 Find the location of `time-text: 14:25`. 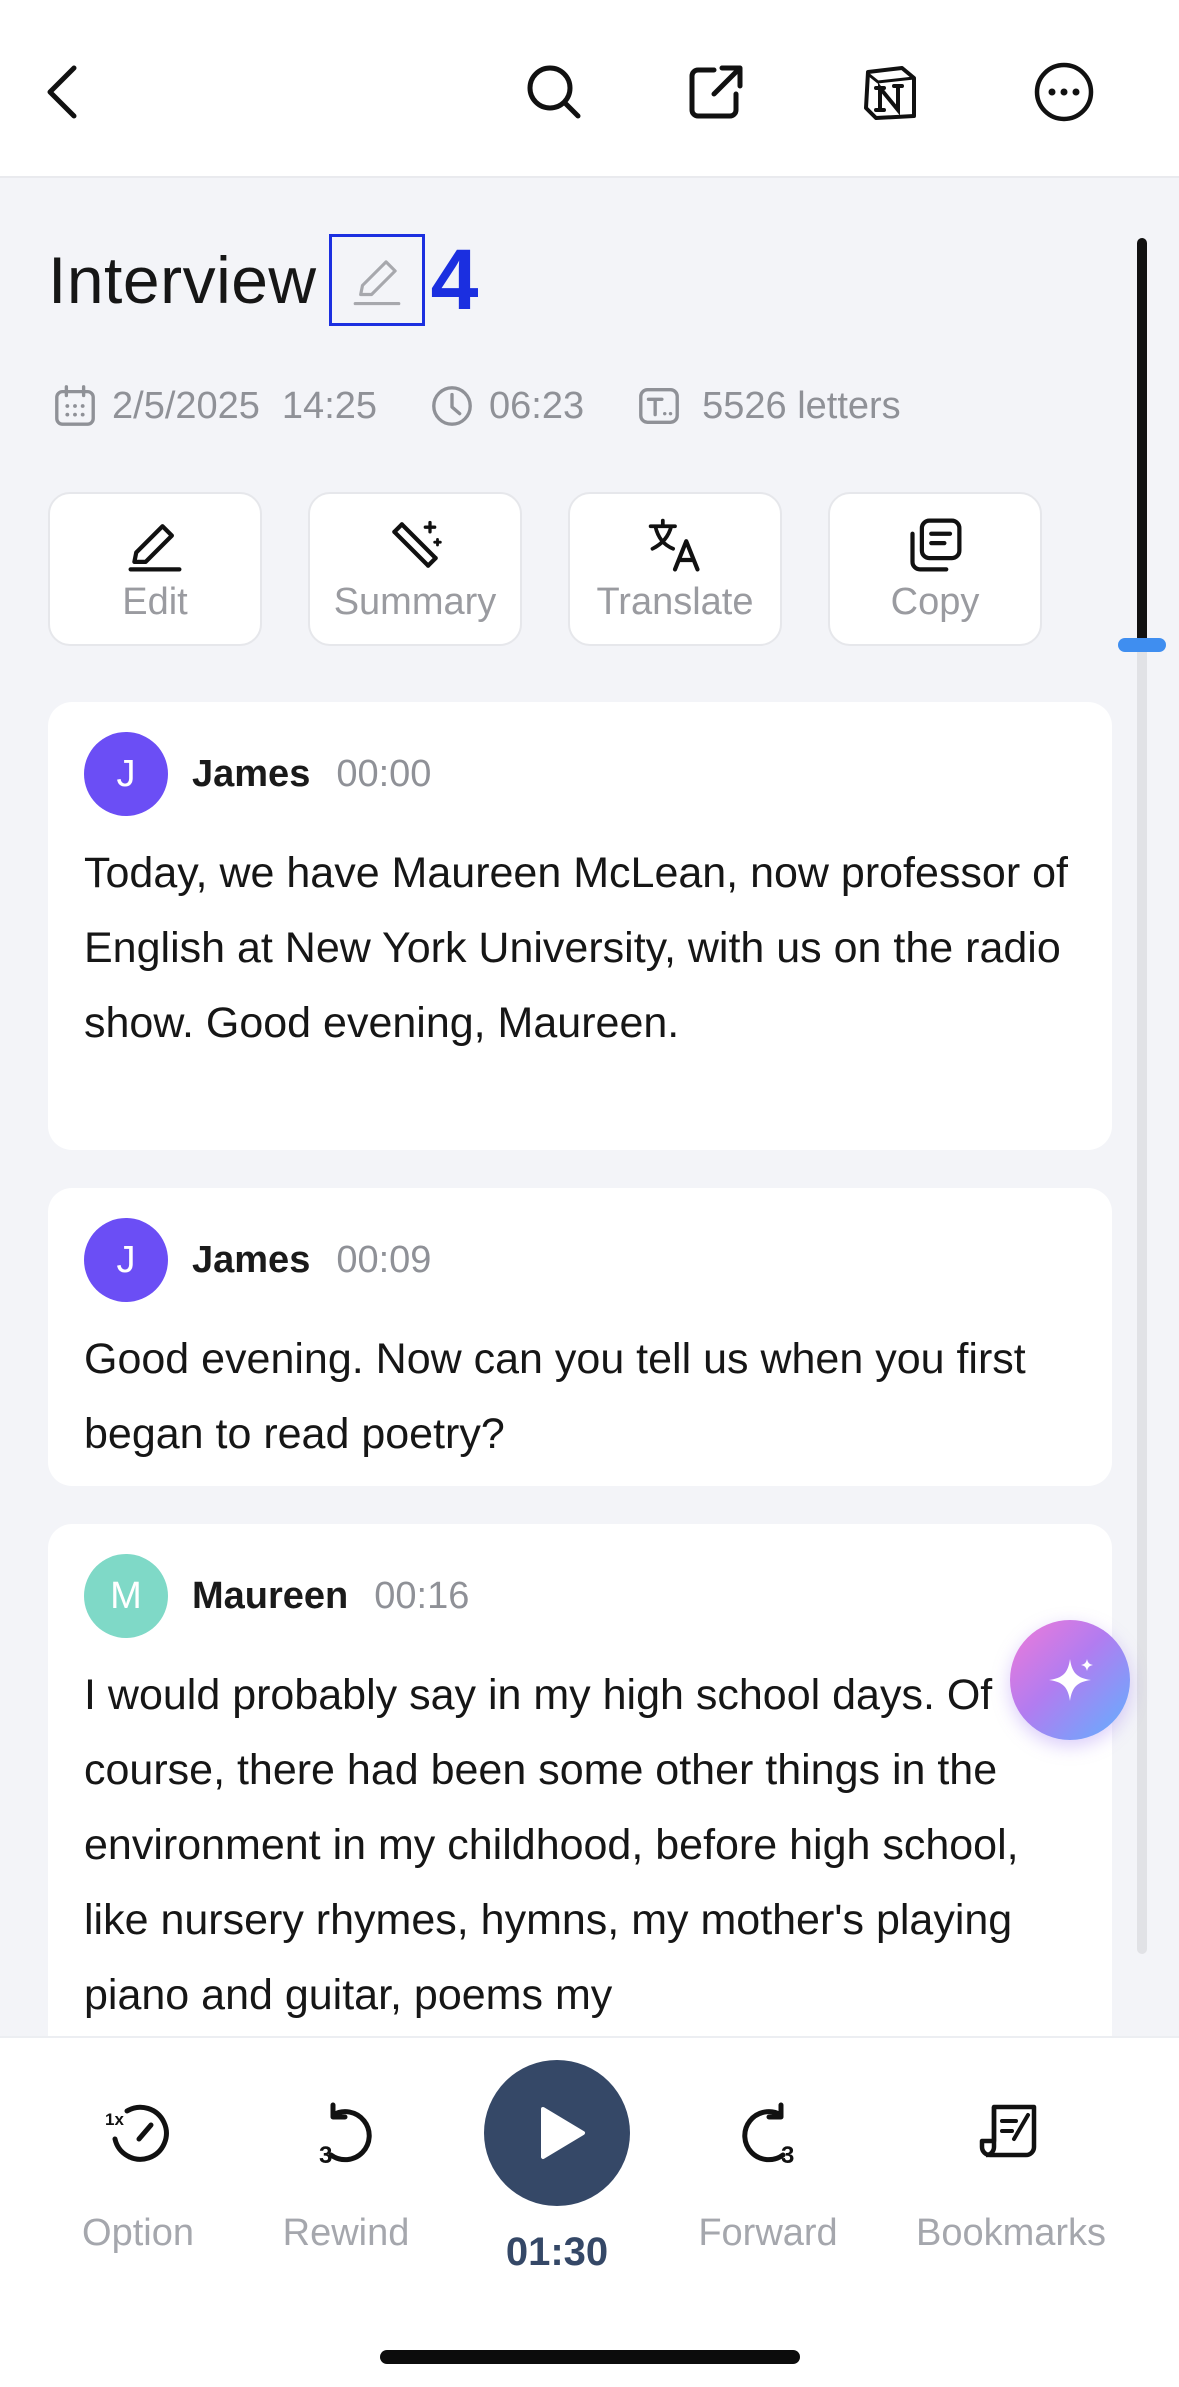

time-text: 14:25 is located at coordinates (329, 405).